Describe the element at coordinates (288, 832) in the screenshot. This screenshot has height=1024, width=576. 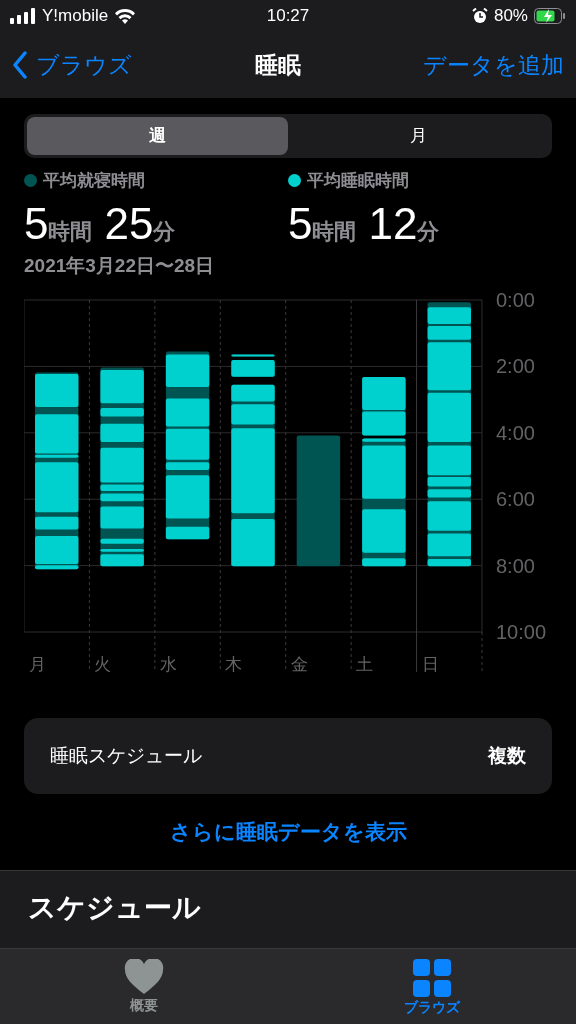
I see `more-data-link: さらに睡眠データを表示` at that location.